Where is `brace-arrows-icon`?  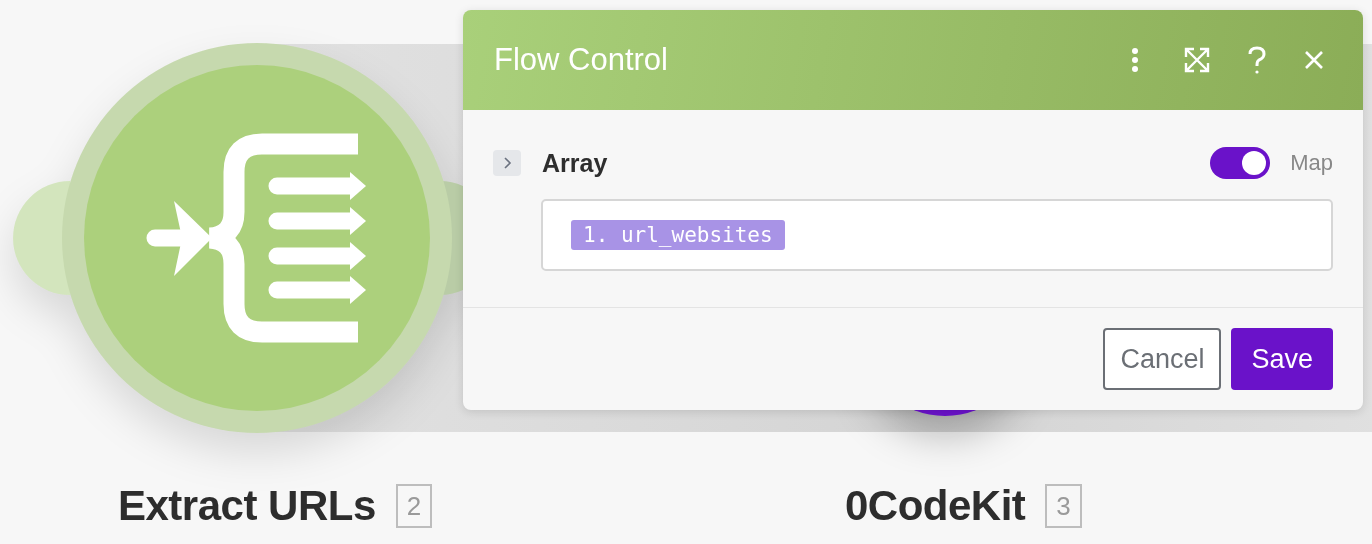 brace-arrows-icon is located at coordinates (256, 238).